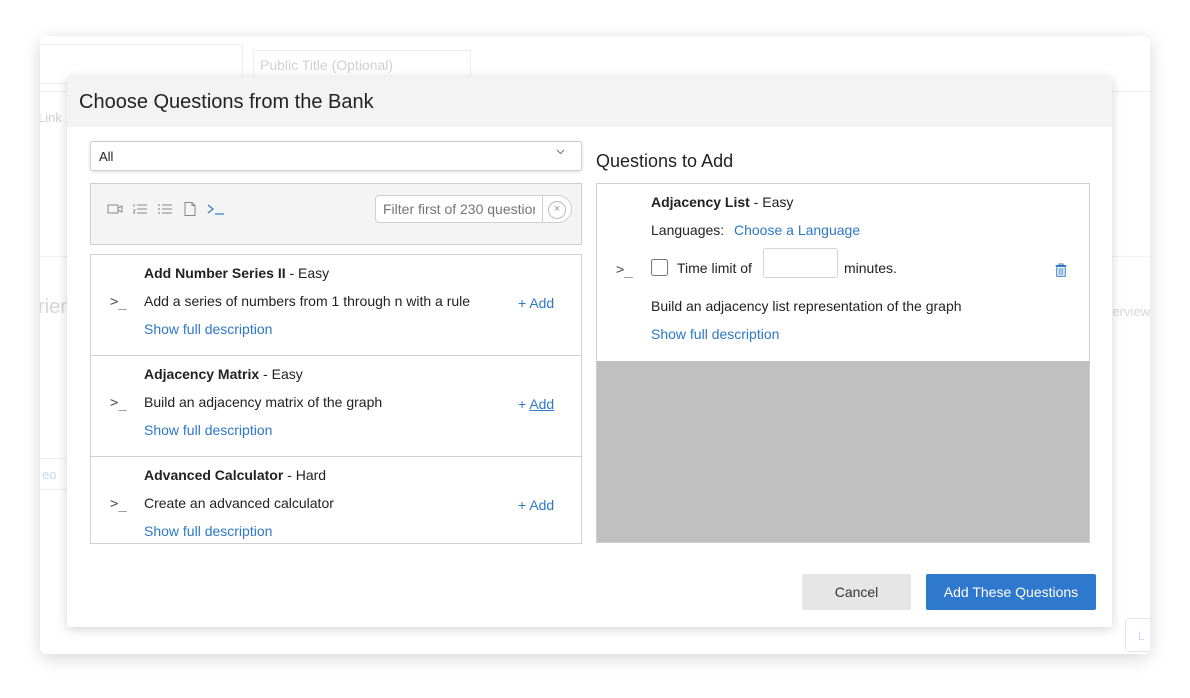 Image resolution: width=1190 pixels, height=698 pixels. What do you see at coordinates (665, 161) in the screenshot?
I see `questions-to-add-heading: Questions to Add` at bounding box center [665, 161].